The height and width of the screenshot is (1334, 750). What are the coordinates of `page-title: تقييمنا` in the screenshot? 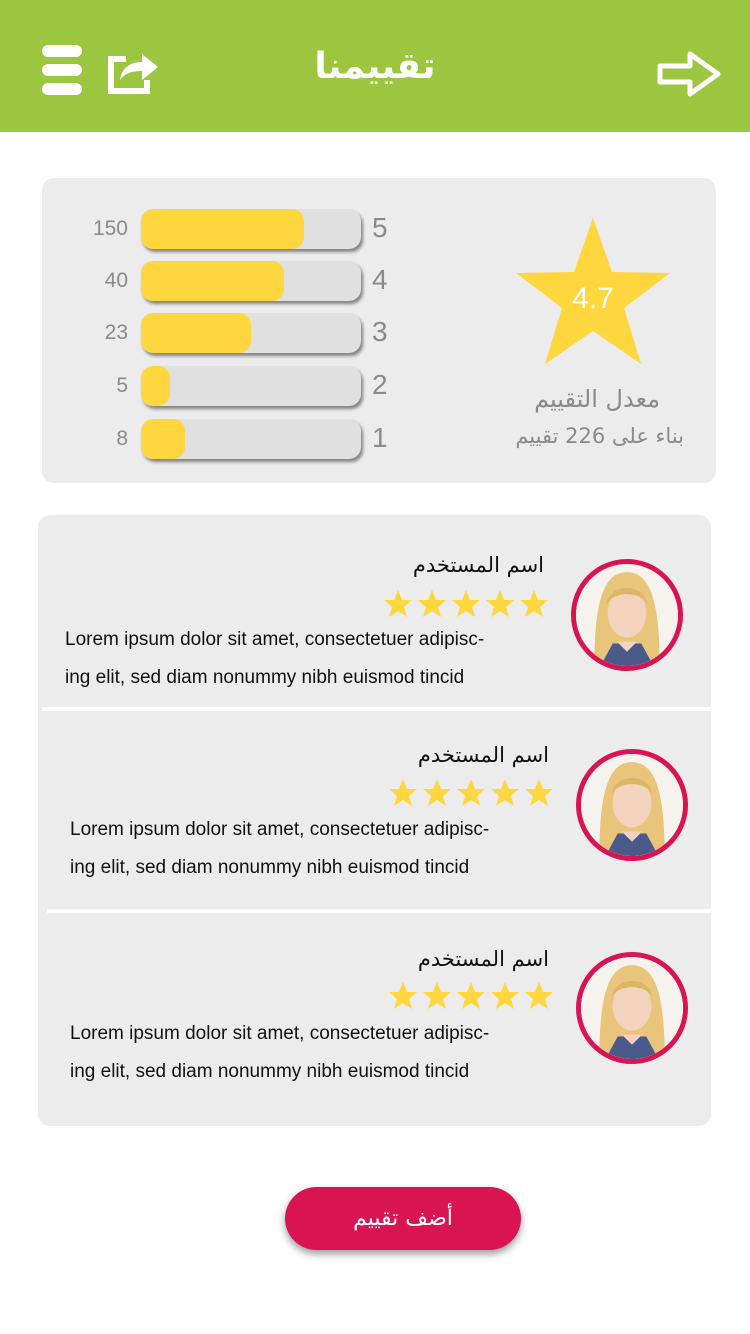 It's located at (375, 66).